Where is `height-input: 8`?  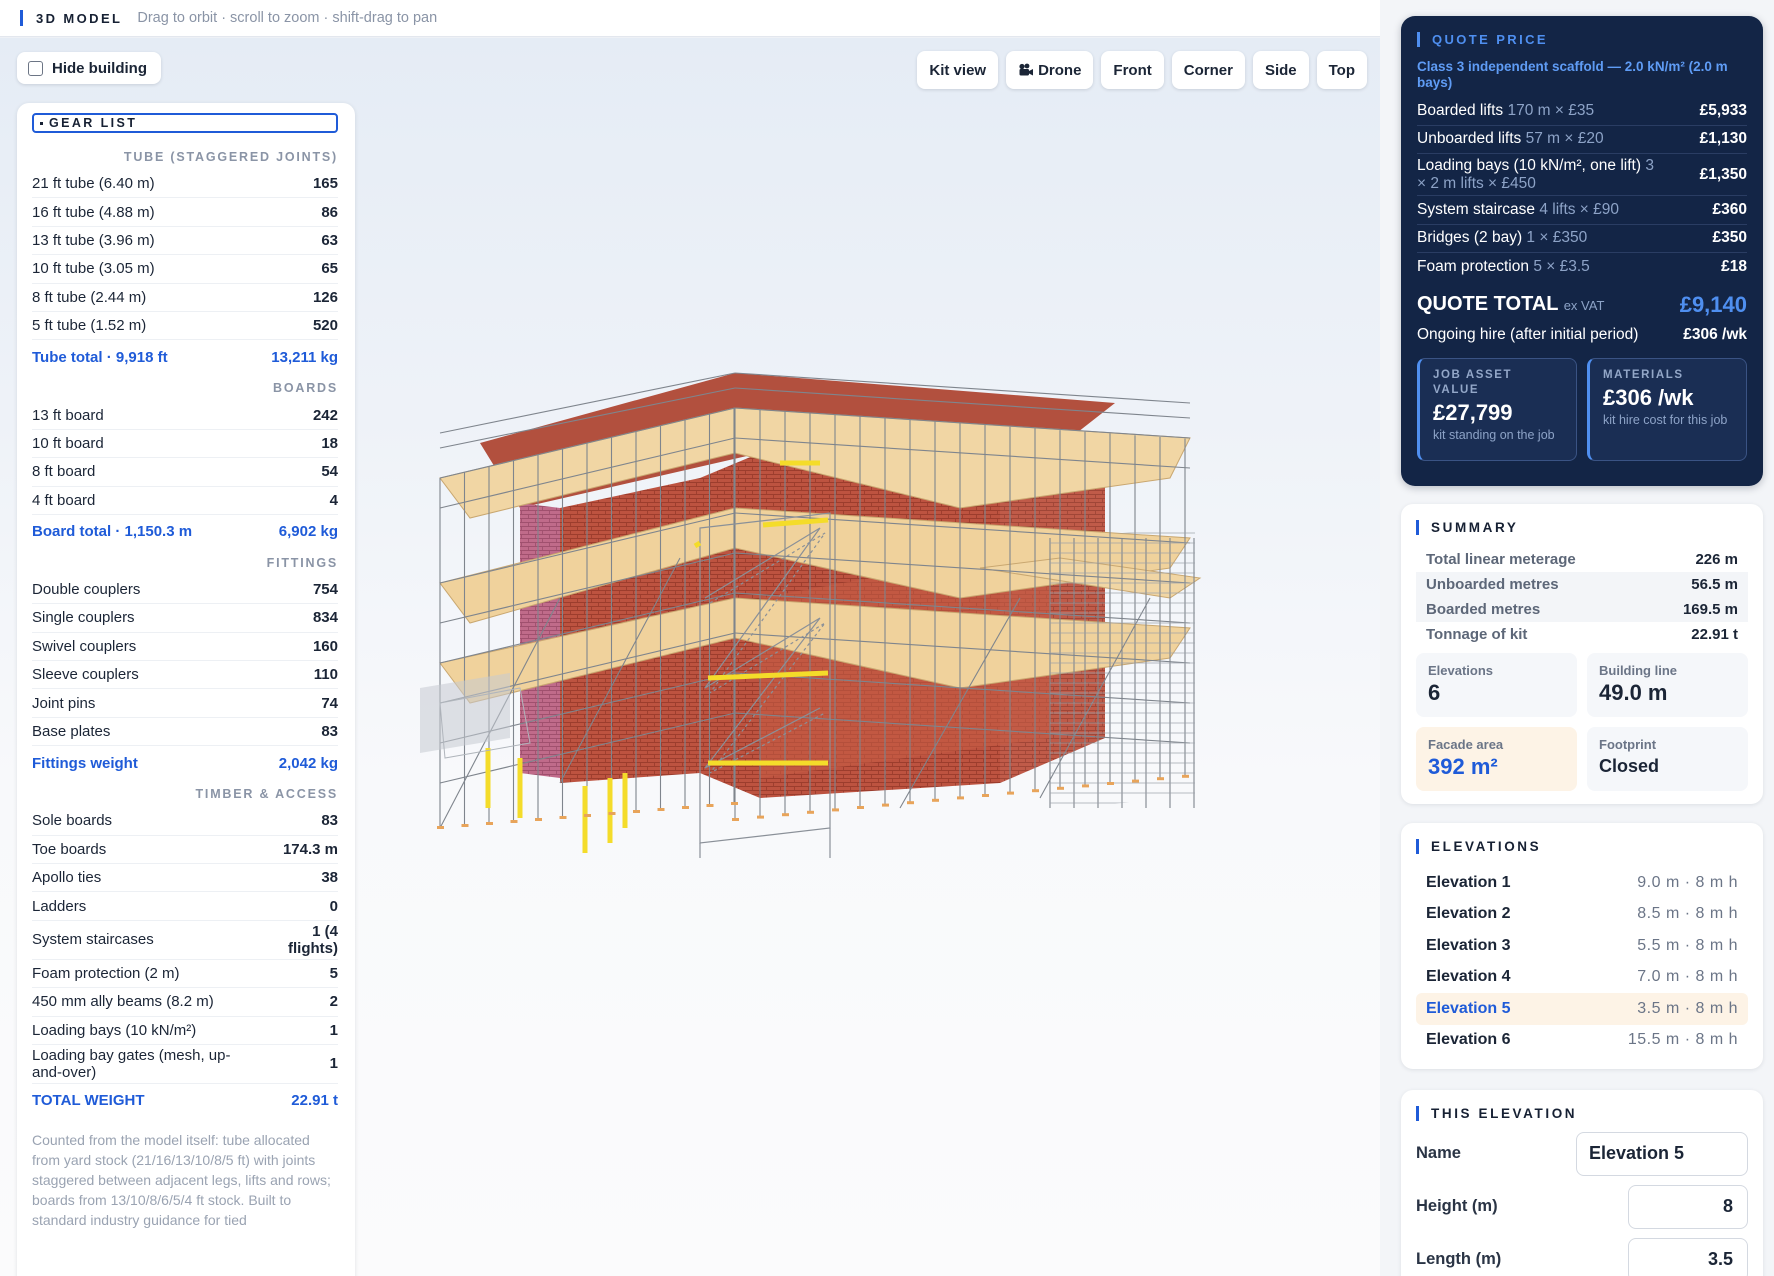
height-input: 8 is located at coordinates (1688, 1206).